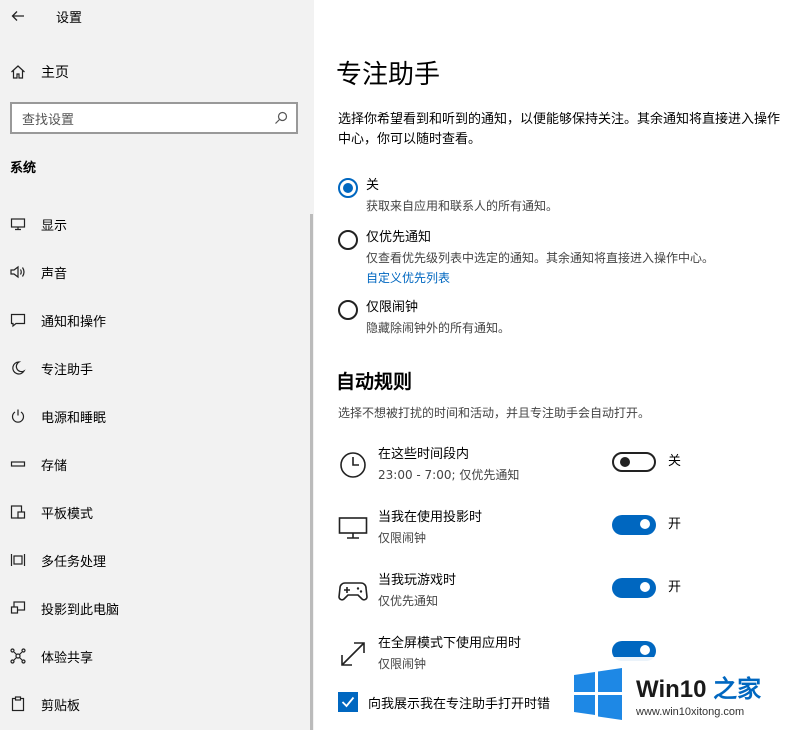 The height and width of the screenshot is (730, 797). What do you see at coordinates (671, 689) in the screenshot?
I see `watermark-brand: Win10` at bounding box center [671, 689].